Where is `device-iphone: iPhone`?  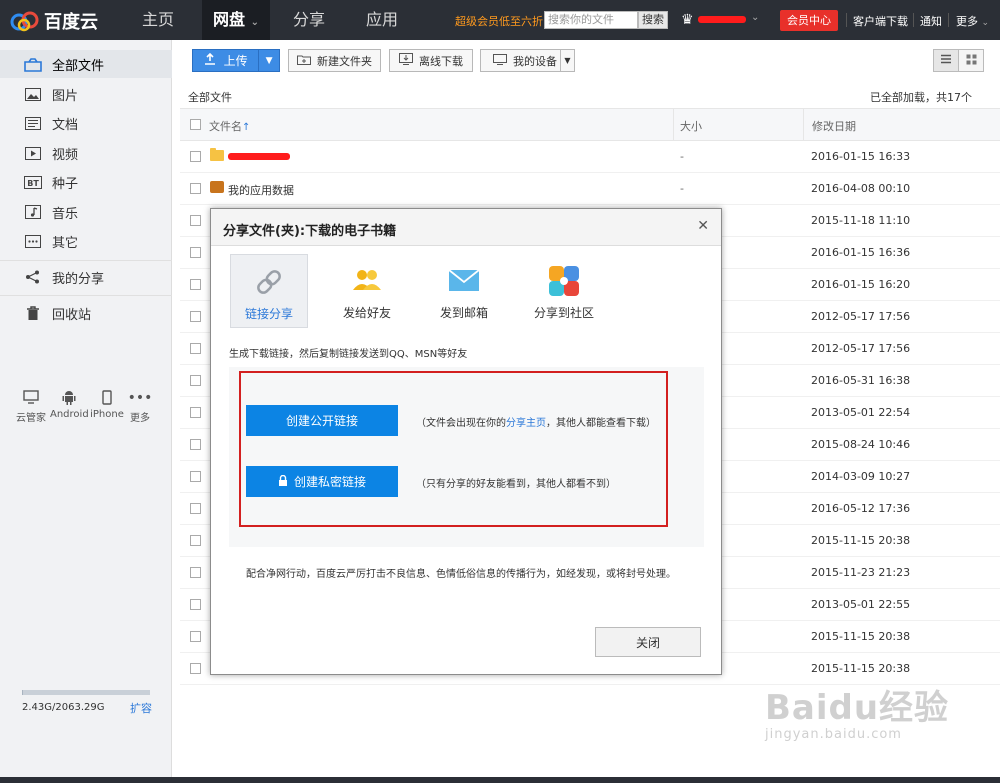 device-iphone: iPhone is located at coordinates (107, 405).